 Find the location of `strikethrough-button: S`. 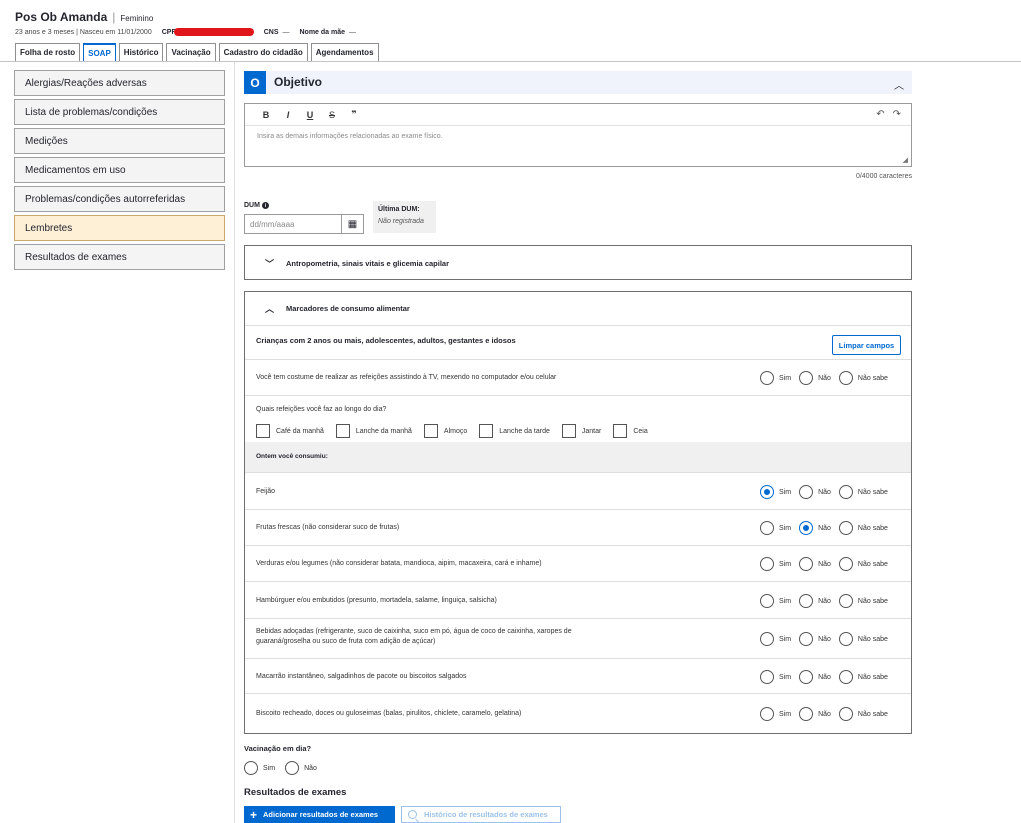

strikethrough-button: S is located at coordinates (332, 115).